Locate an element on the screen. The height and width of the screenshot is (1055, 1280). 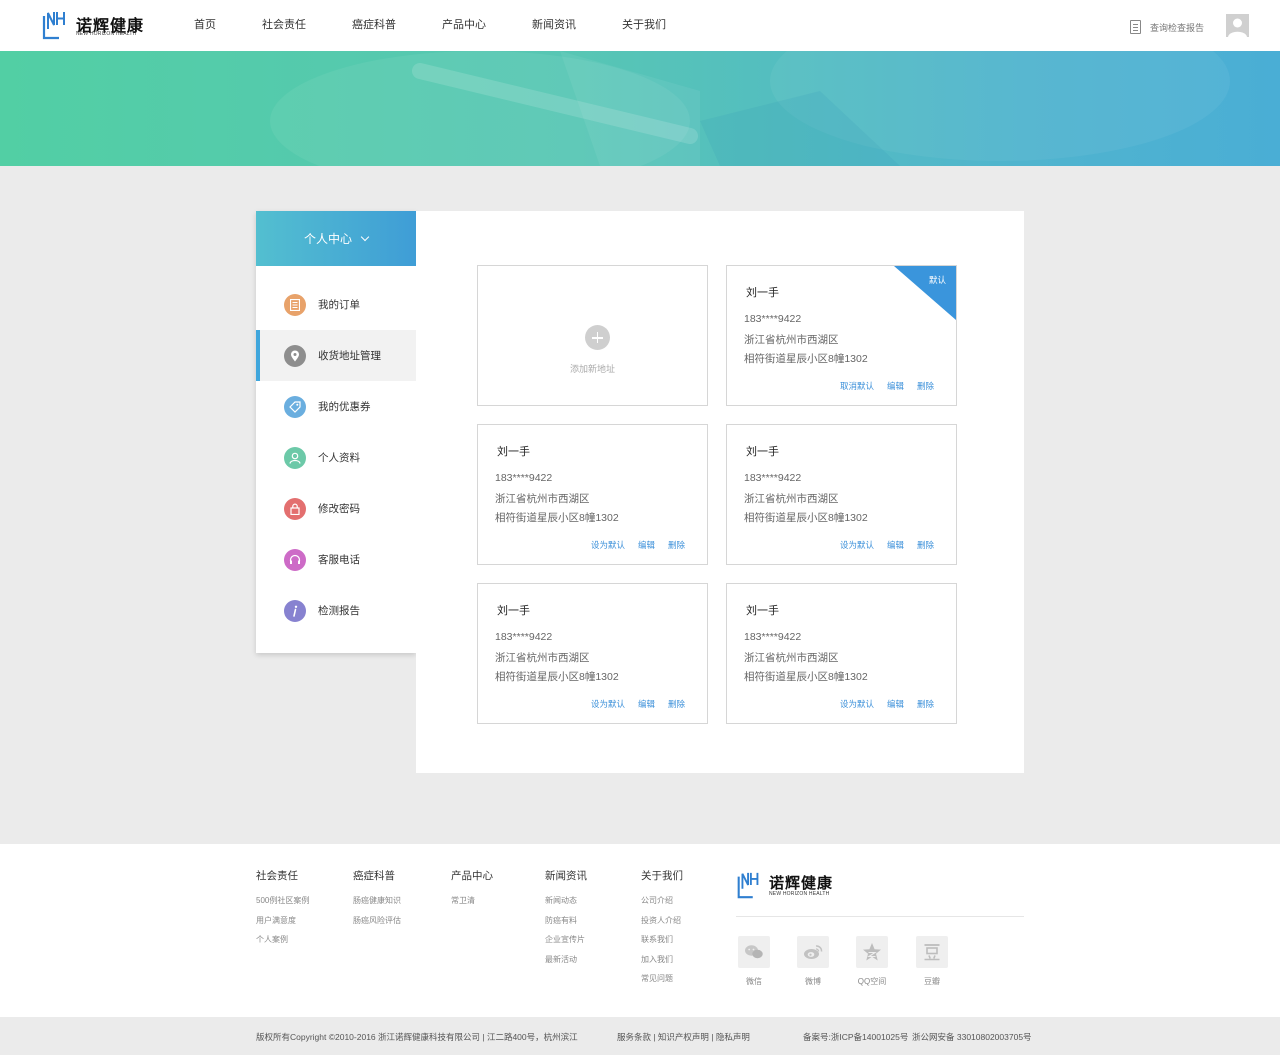
nav-item-news: 新闻资讯 is located at coordinates (554, 25).